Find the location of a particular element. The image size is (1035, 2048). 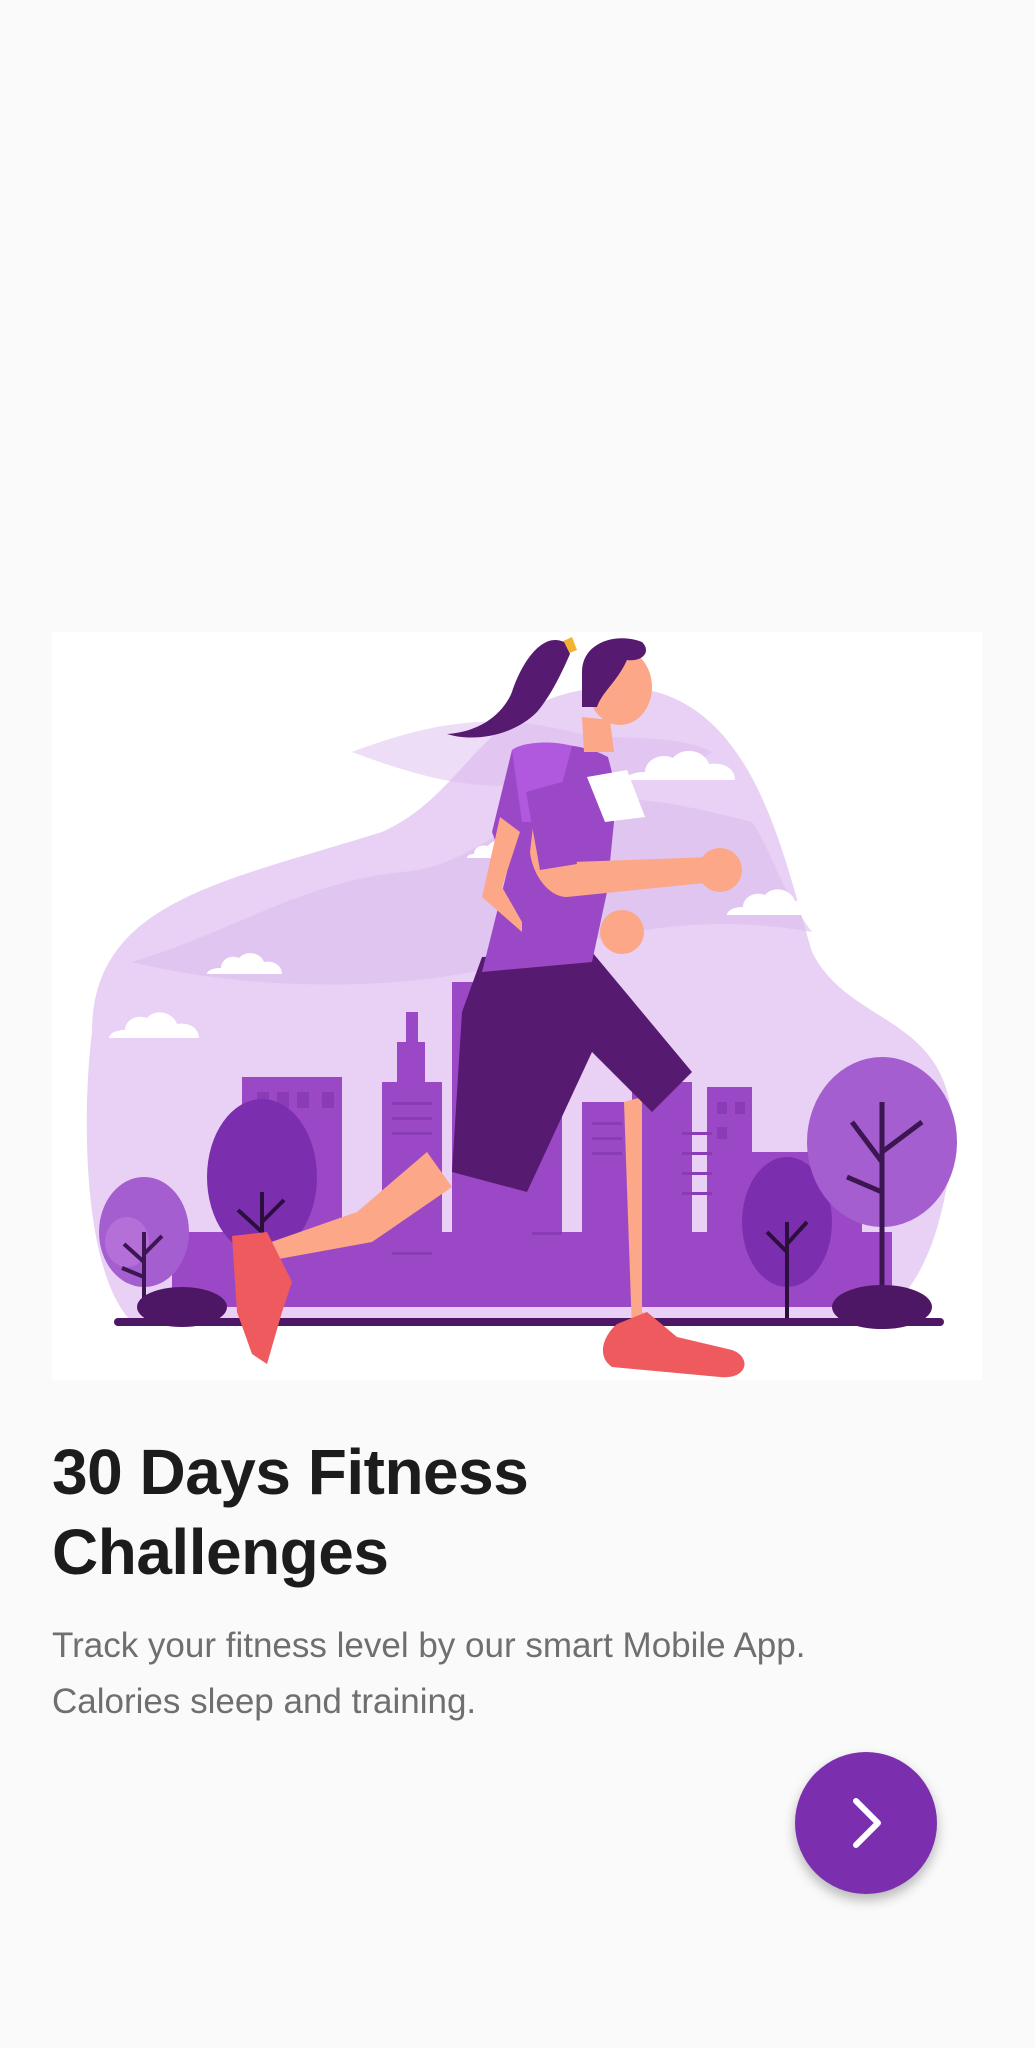

next-button is located at coordinates (866, 1823).